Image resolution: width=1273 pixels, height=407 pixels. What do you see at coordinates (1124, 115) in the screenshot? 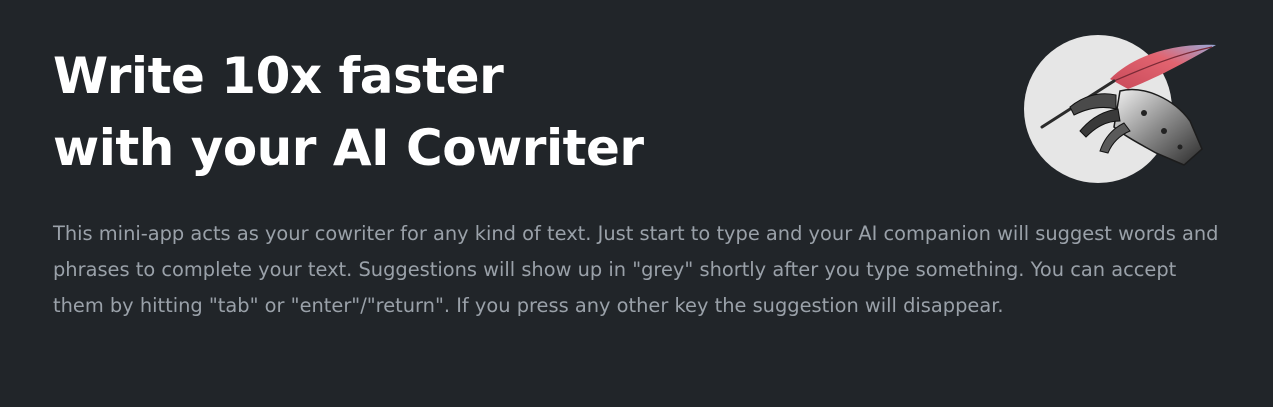
I see `robot-hand-quill-icon` at bounding box center [1124, 115].